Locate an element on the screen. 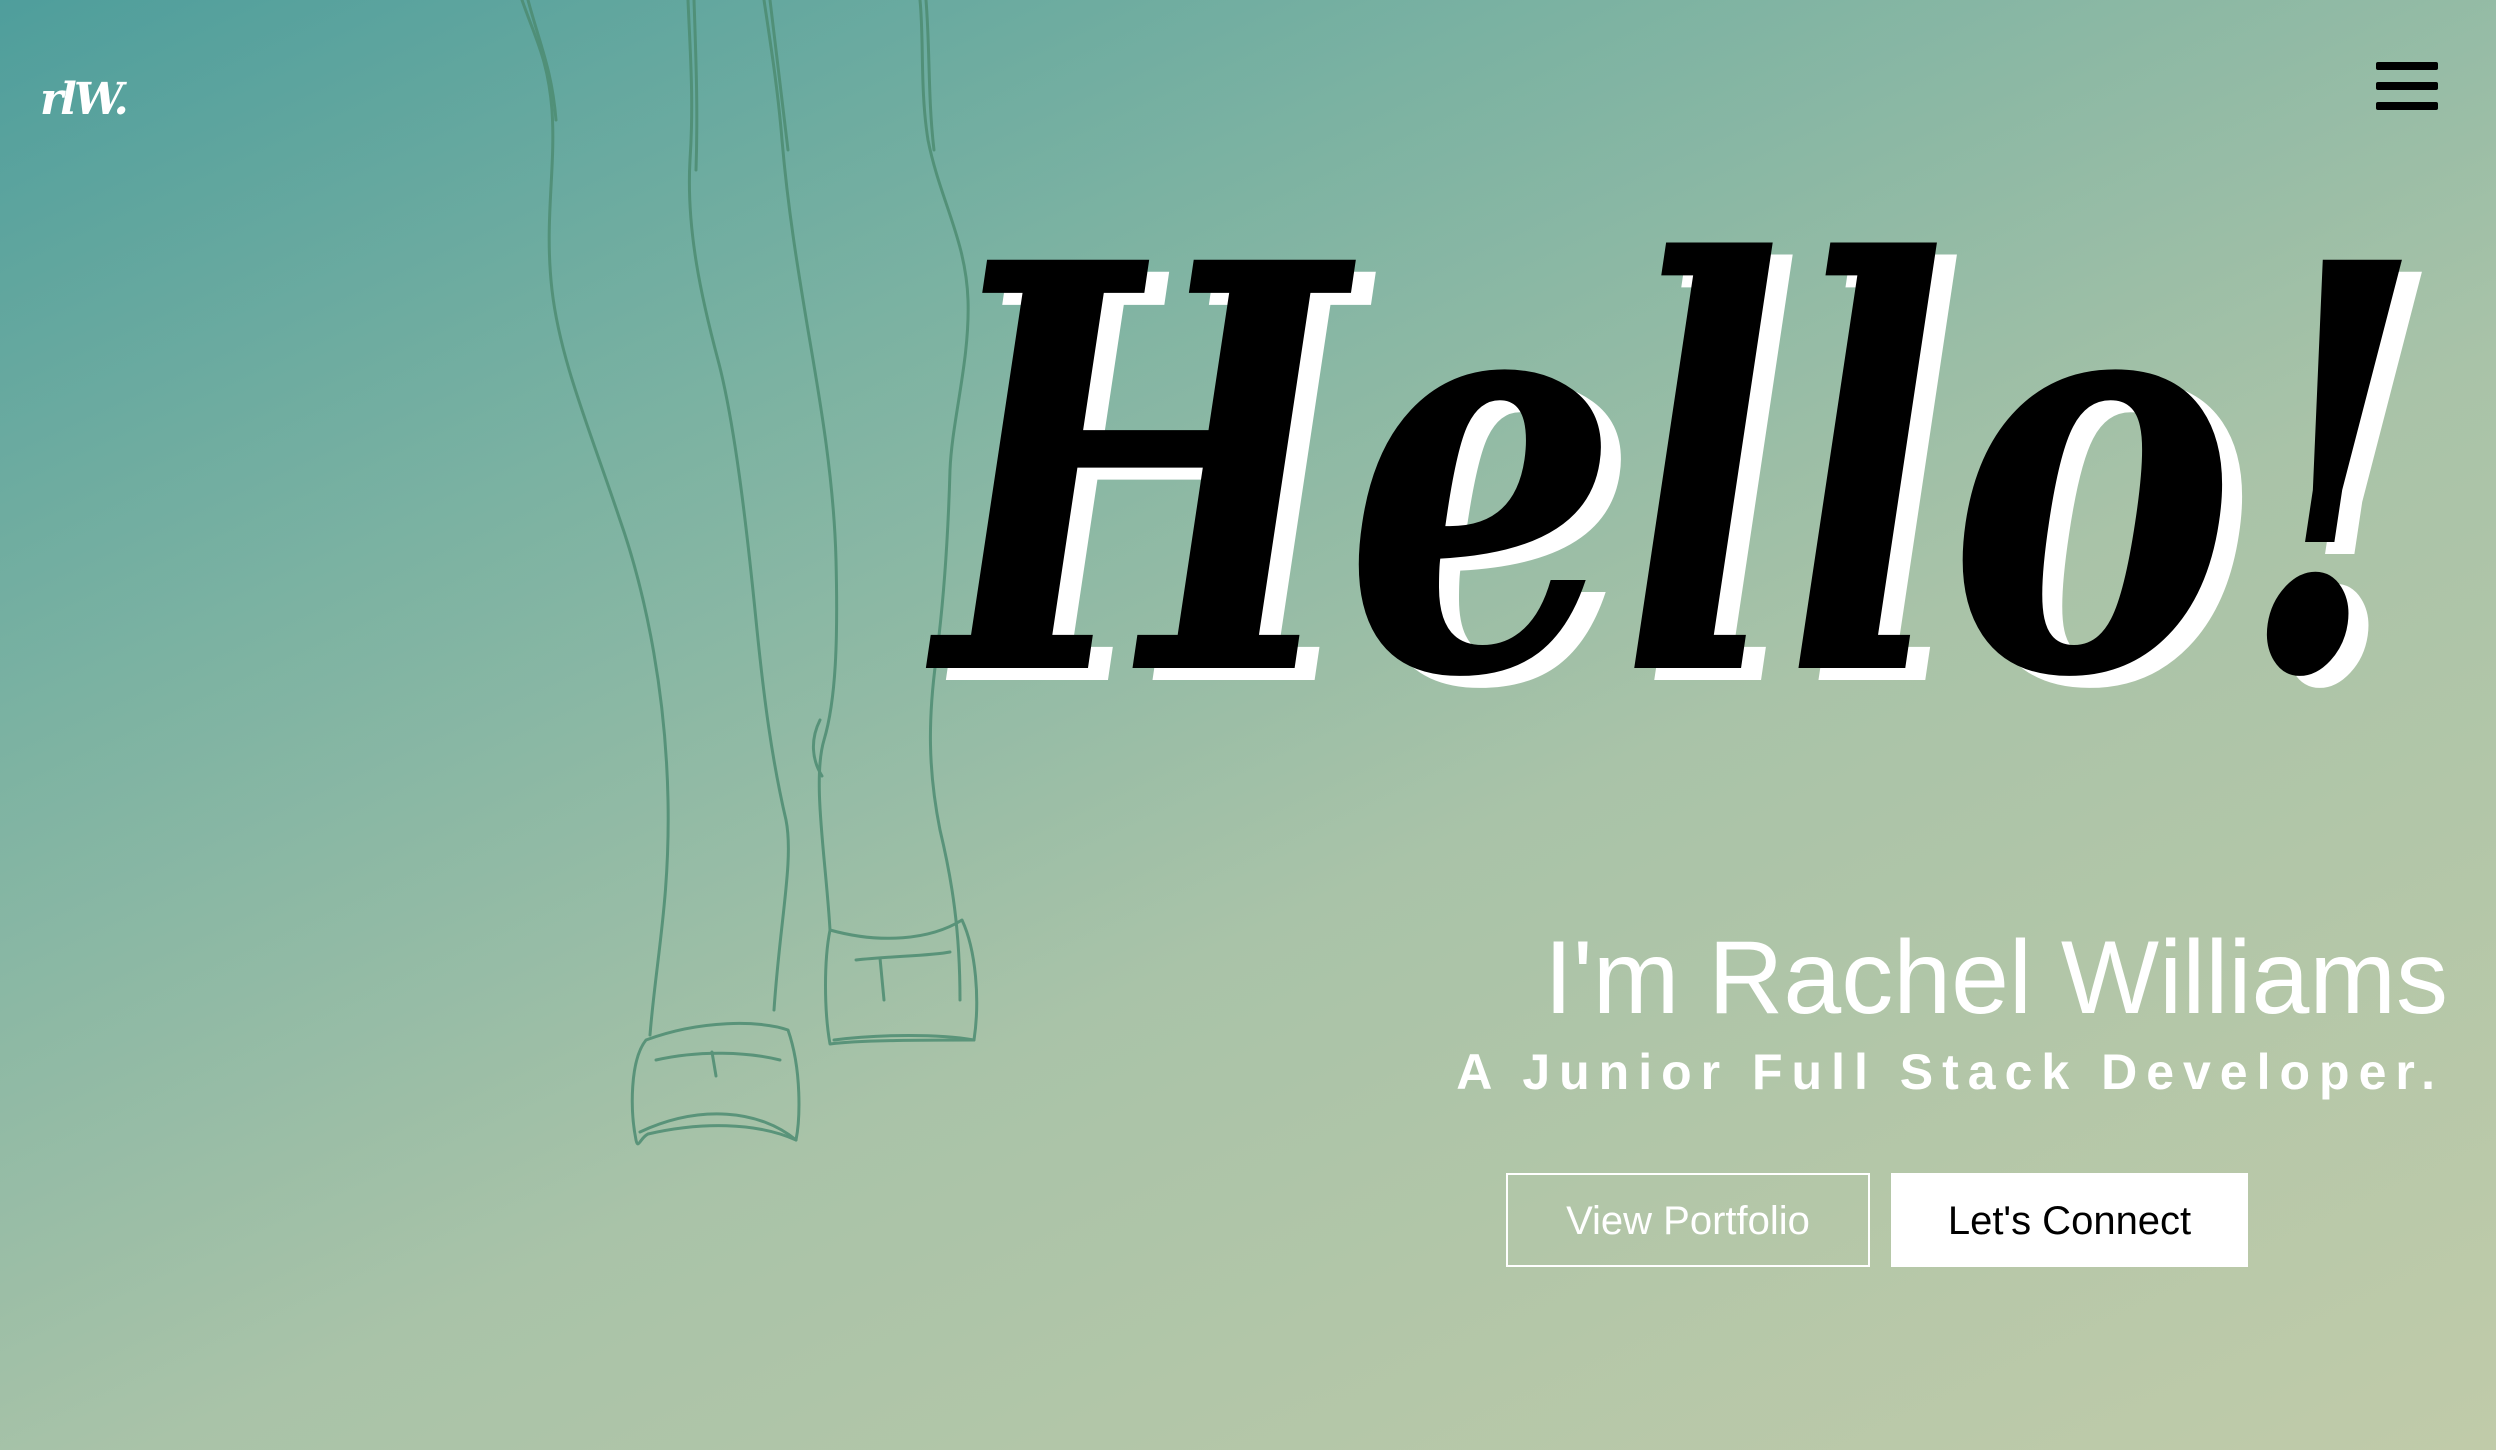 The width and height of the screenshot is (2496, 1450). lets-connect-button: Let's Connect is located at coordinates (2069, 1220).